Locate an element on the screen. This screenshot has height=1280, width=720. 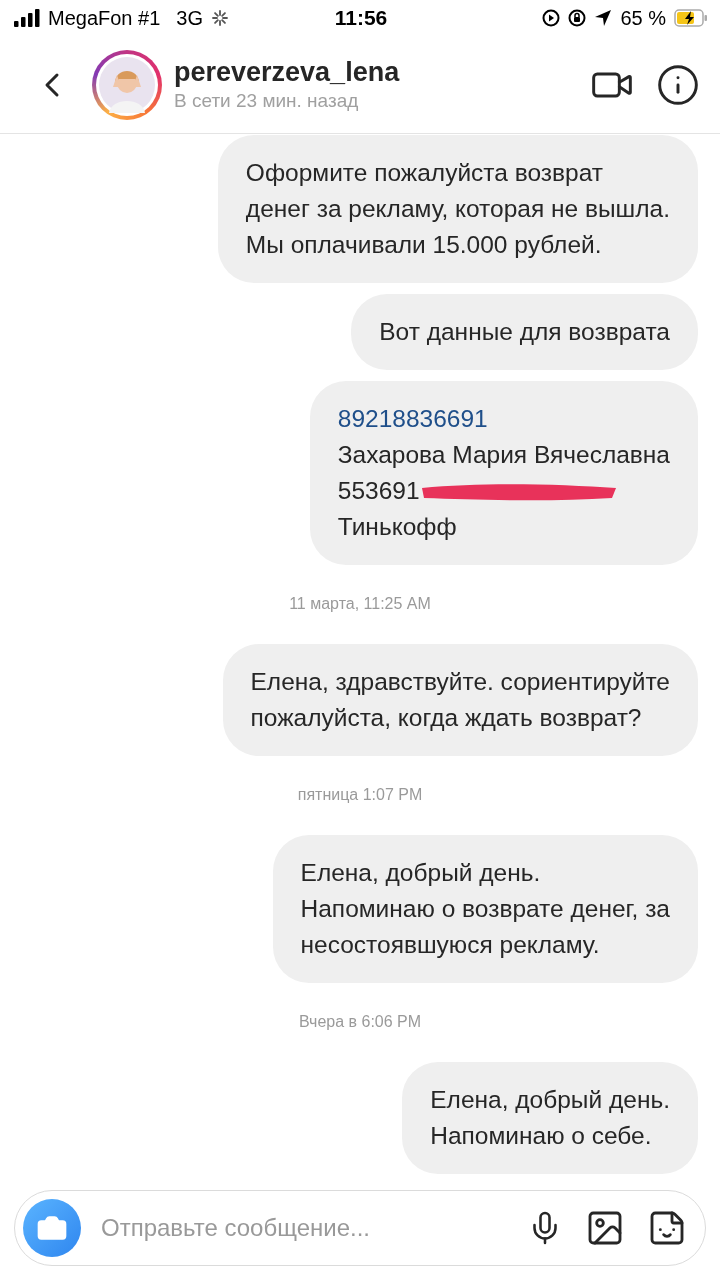
message-text: 553691 is located at coordinates (378, 491).